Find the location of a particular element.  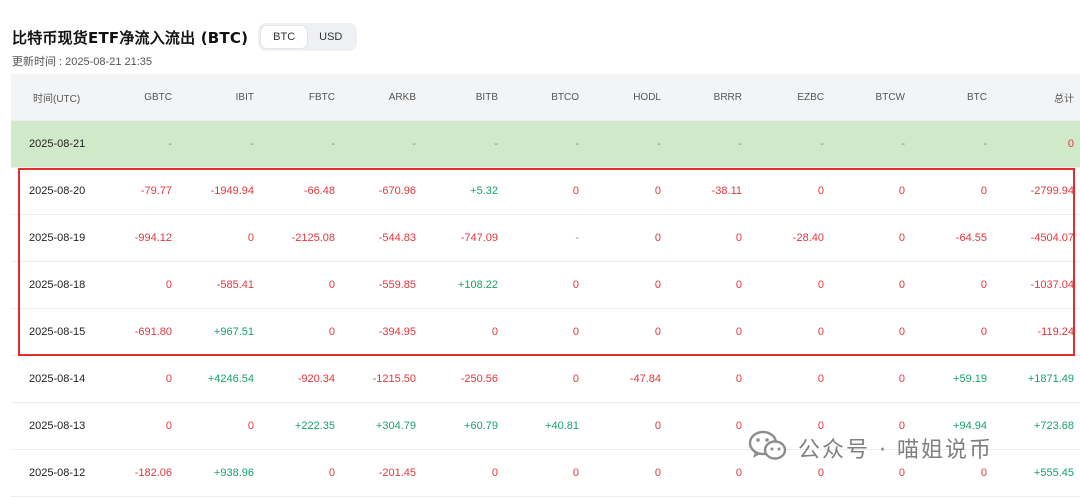

flow-cell-总计: +723.68 is located at coordinates (1053, 426).